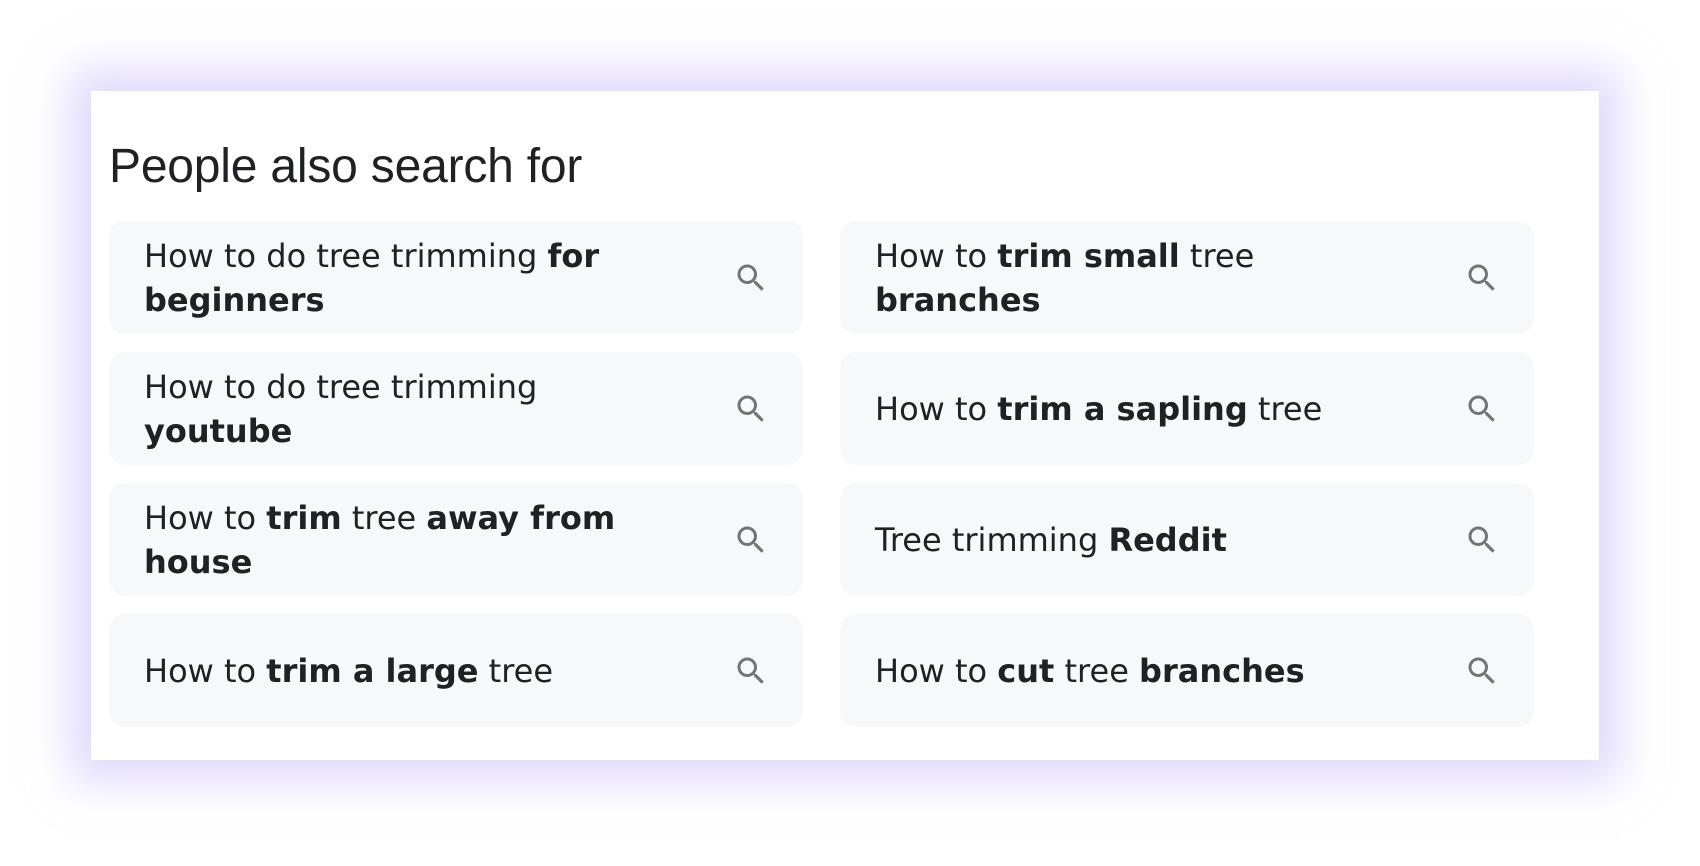  What do you see at coordinates (404, 540) in the screenshot?
I see `suggestion-text: How to trim tree away from house` at bounding box center [404, 540].